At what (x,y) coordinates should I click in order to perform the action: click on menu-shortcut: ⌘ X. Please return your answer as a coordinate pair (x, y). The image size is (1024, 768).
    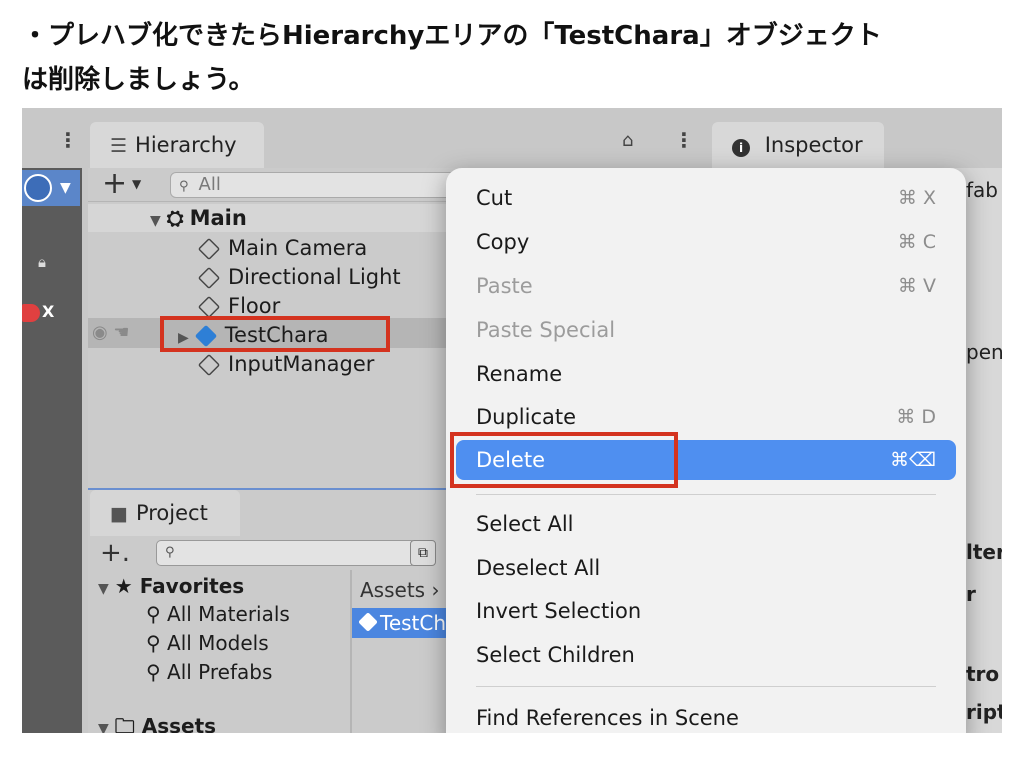
    Looking at the image, I should click on (916, 198).